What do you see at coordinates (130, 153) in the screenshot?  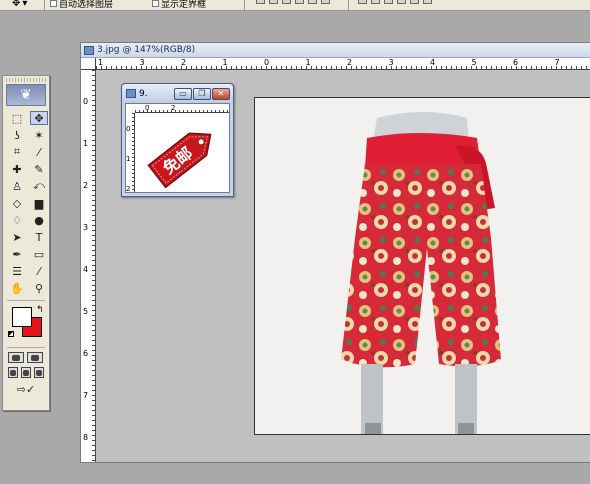 I see `sub-vertical-ruler: 0 1 2` at bounding box center [130, 153].